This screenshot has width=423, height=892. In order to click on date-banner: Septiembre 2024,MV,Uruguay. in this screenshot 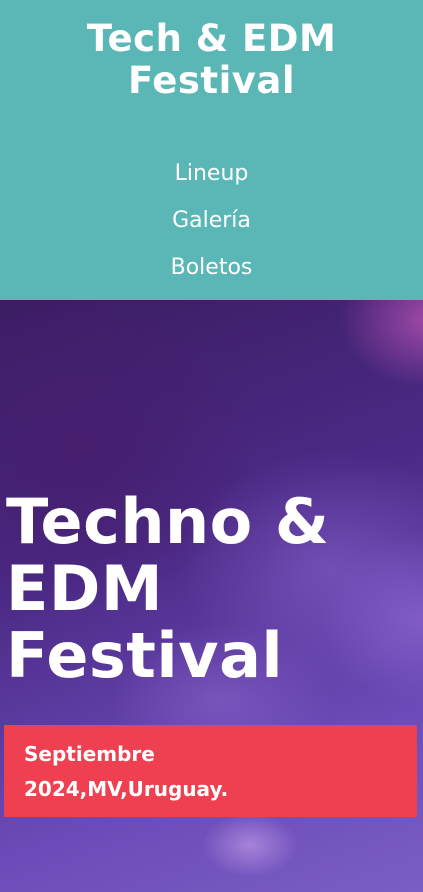, I will do `click(210, 771)`.